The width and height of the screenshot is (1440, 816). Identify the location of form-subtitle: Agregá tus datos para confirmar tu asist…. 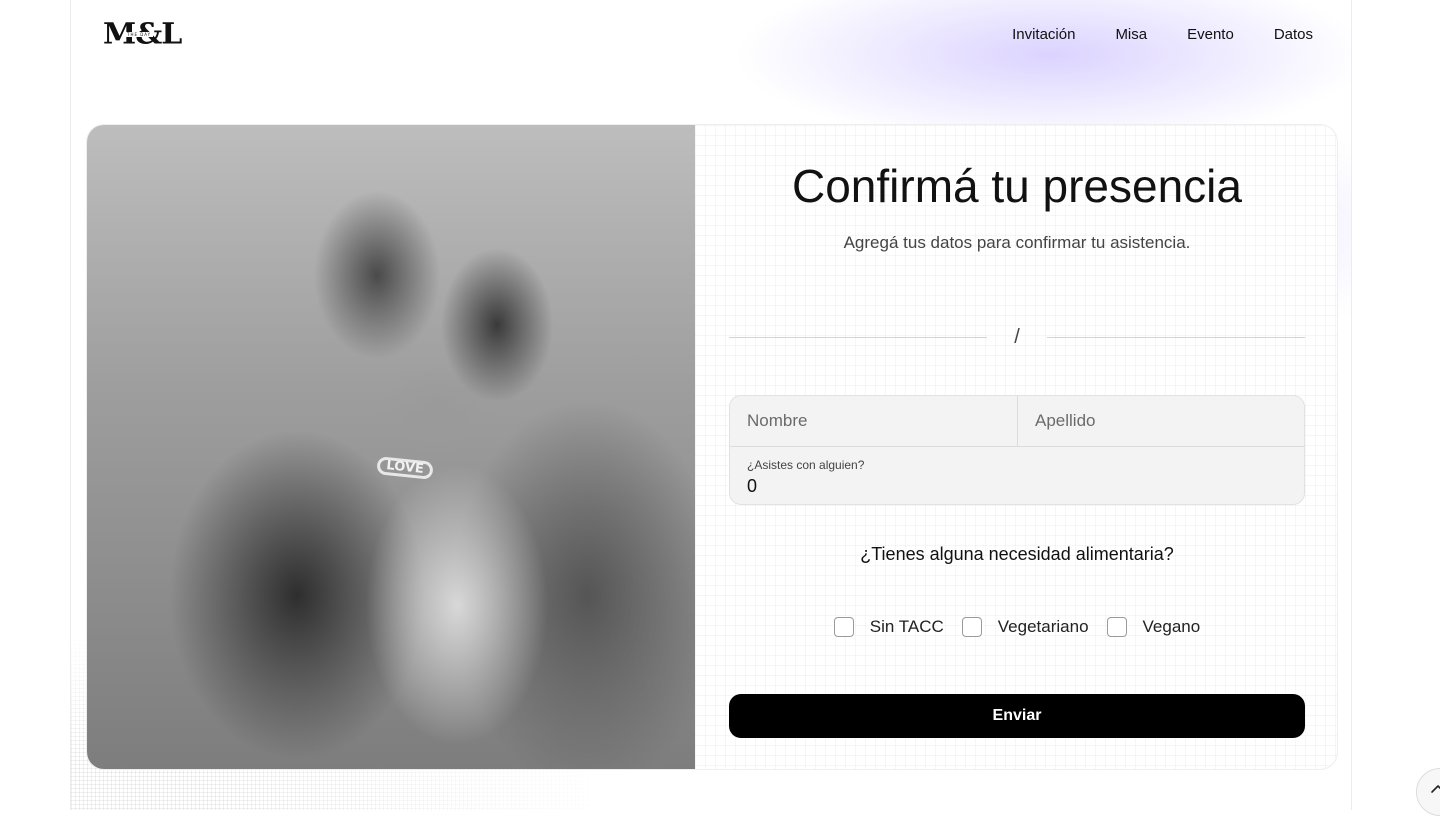
(1017, 242).